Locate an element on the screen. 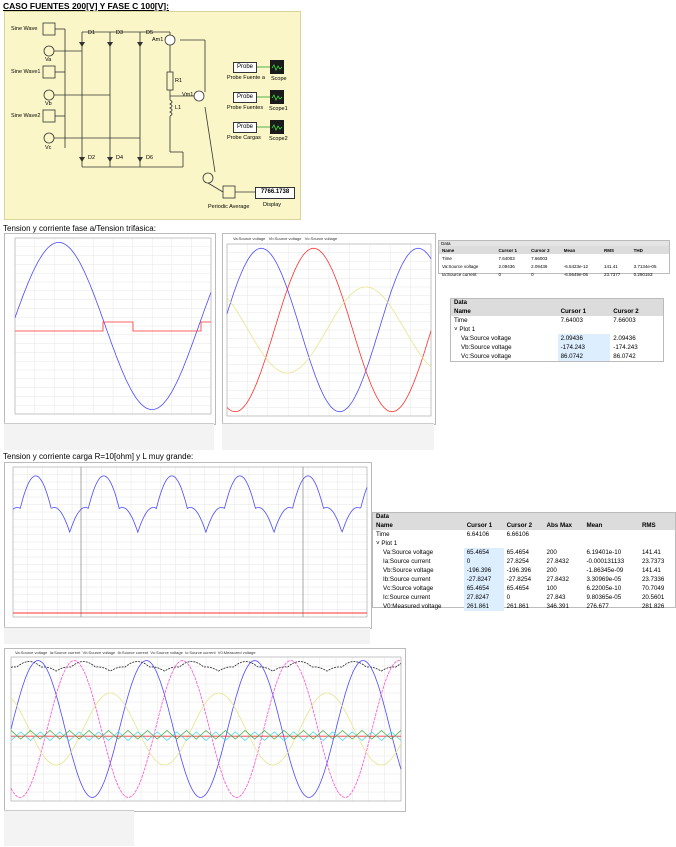 This screenshot has width=676, height=847. plot-phase-a is located at coordinates (110, 329).